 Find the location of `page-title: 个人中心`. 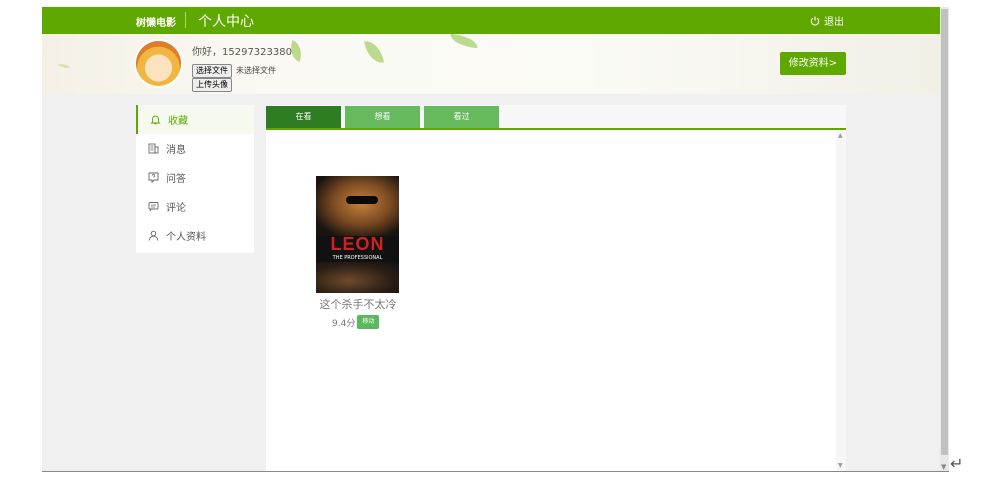

page-title: 个人中心 is located at coordinates (226, 22).